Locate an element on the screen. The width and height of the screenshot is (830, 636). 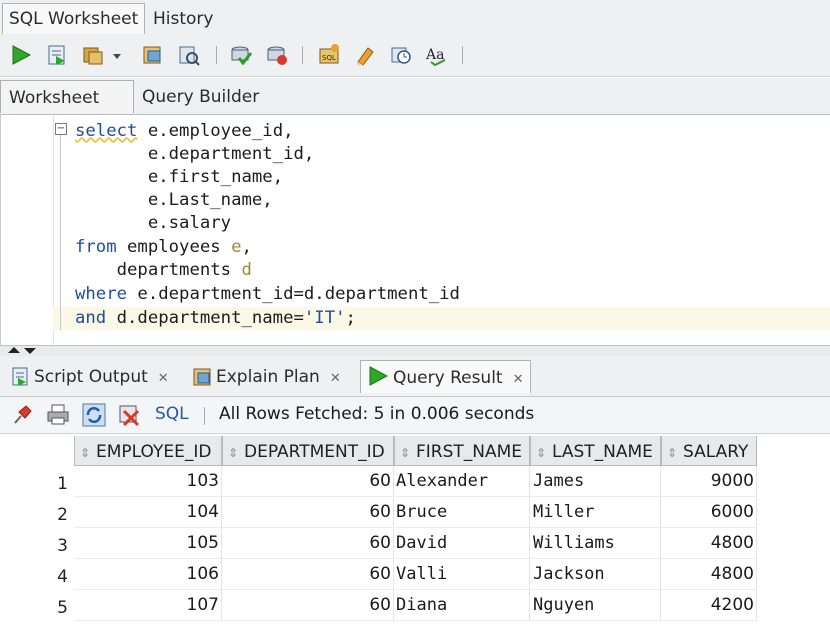
collapse-icon: − is located at coordinates (61, 129).